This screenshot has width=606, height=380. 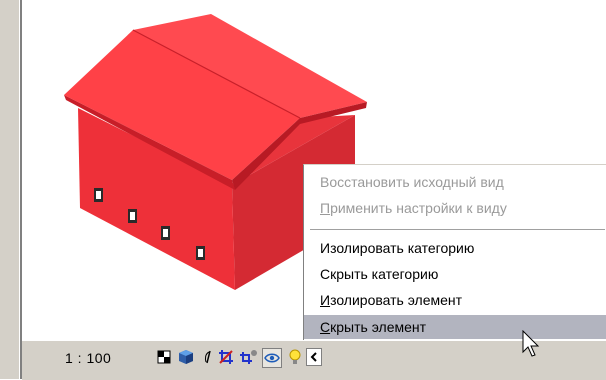 I want to click on reveal-hidden-icon, so click(x=295, y=357).